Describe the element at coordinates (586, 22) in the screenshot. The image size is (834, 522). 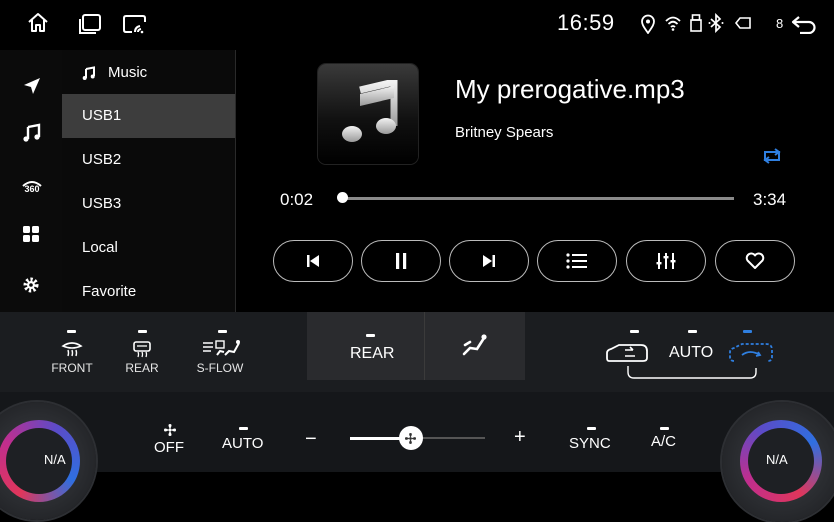
I see `clock: 16:59` at that location.